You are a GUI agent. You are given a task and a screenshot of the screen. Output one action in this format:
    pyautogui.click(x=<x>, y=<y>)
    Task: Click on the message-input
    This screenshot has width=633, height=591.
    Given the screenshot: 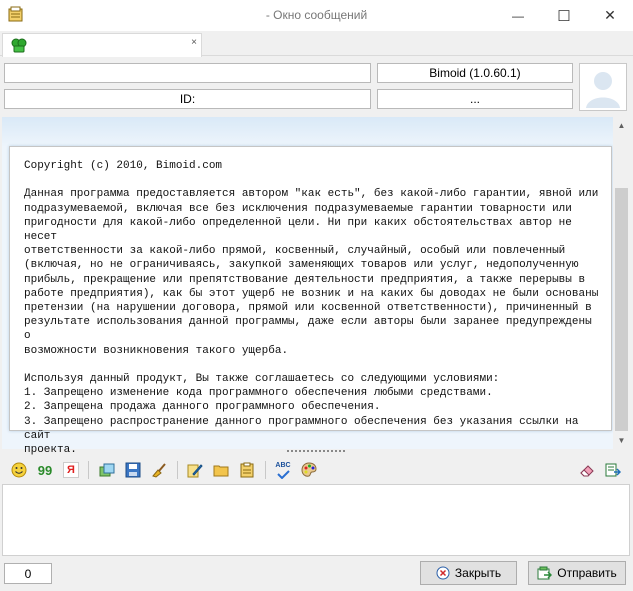 What is the action you would take?
    pyautogui.click(x=316, y=520)
    